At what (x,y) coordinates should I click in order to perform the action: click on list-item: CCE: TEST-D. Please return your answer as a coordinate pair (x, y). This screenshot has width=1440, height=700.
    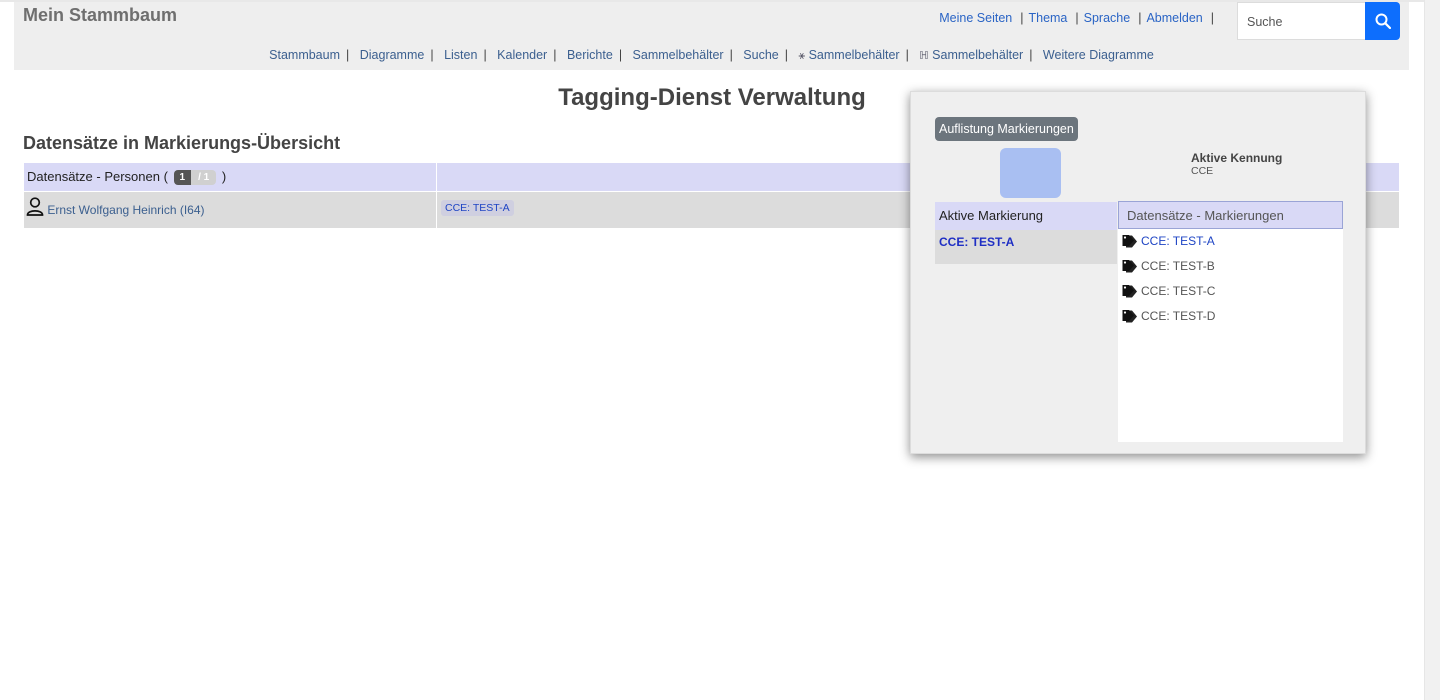
    Looking at the image, I should click on (1168, 316).